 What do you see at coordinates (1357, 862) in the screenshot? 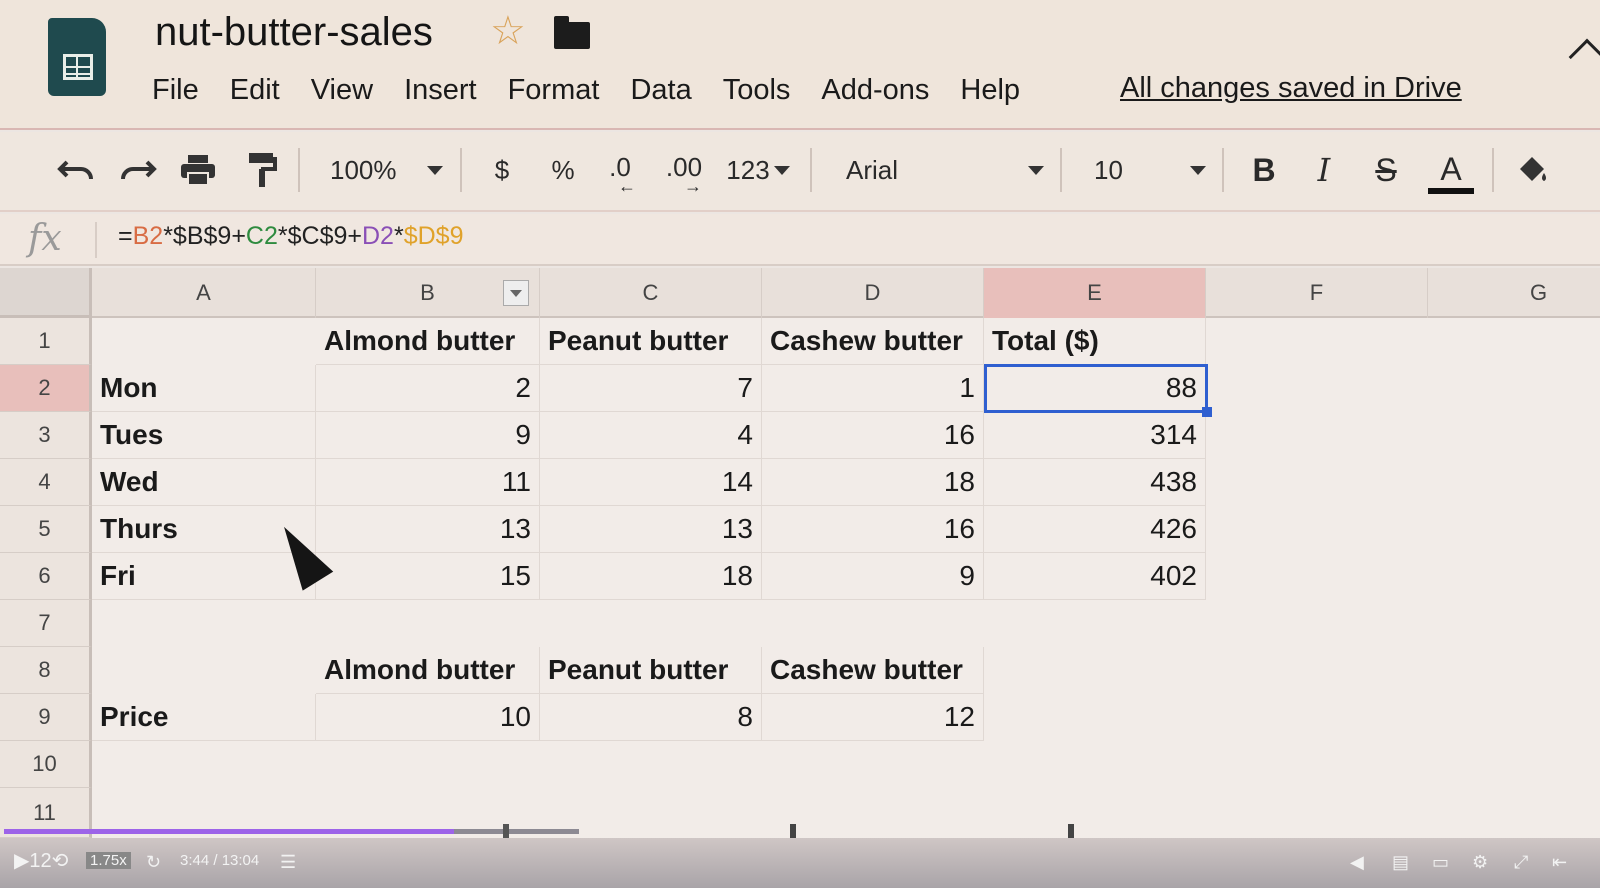
I see `volume-icon: ◀` at bounding box center [1357, 862].